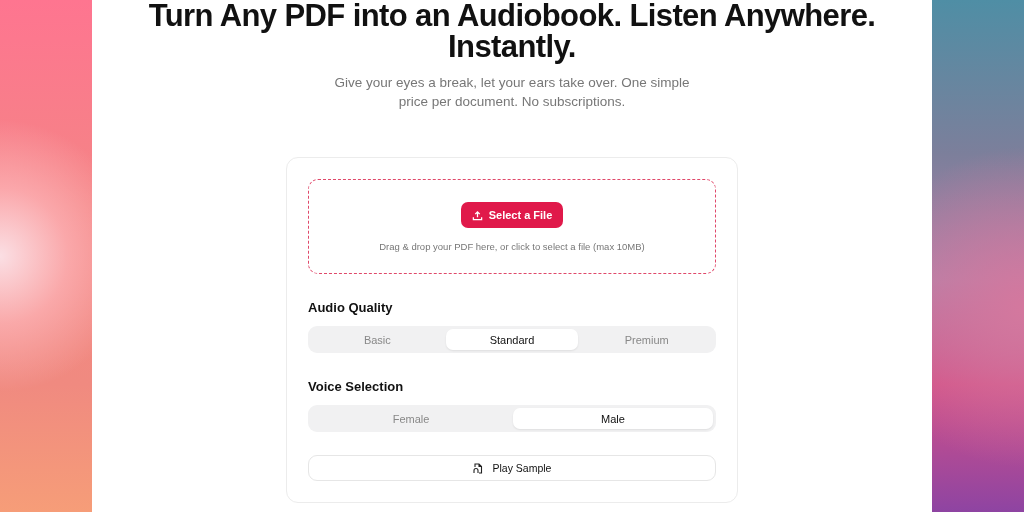 Image resolution: width=1024 pixels, height=512 pixels. I want to click on option-tab: Female, so click(411, 418).